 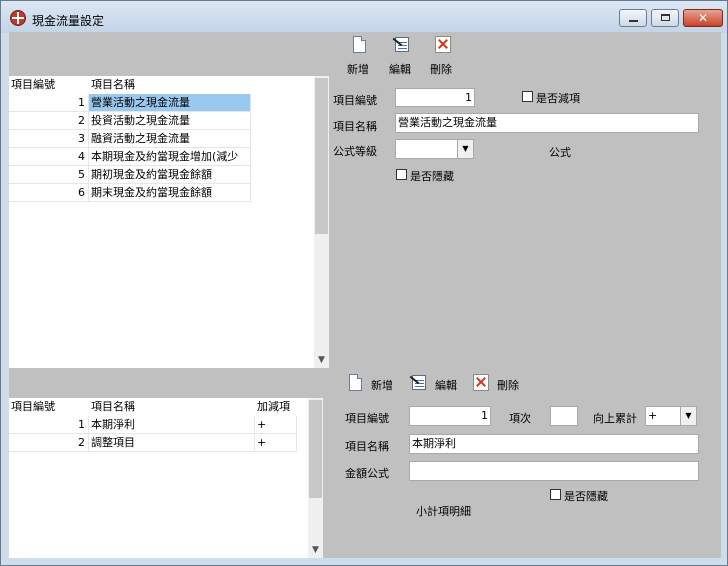 I want to click on bottom-add-button: 新增, so click(x=373, y=383).